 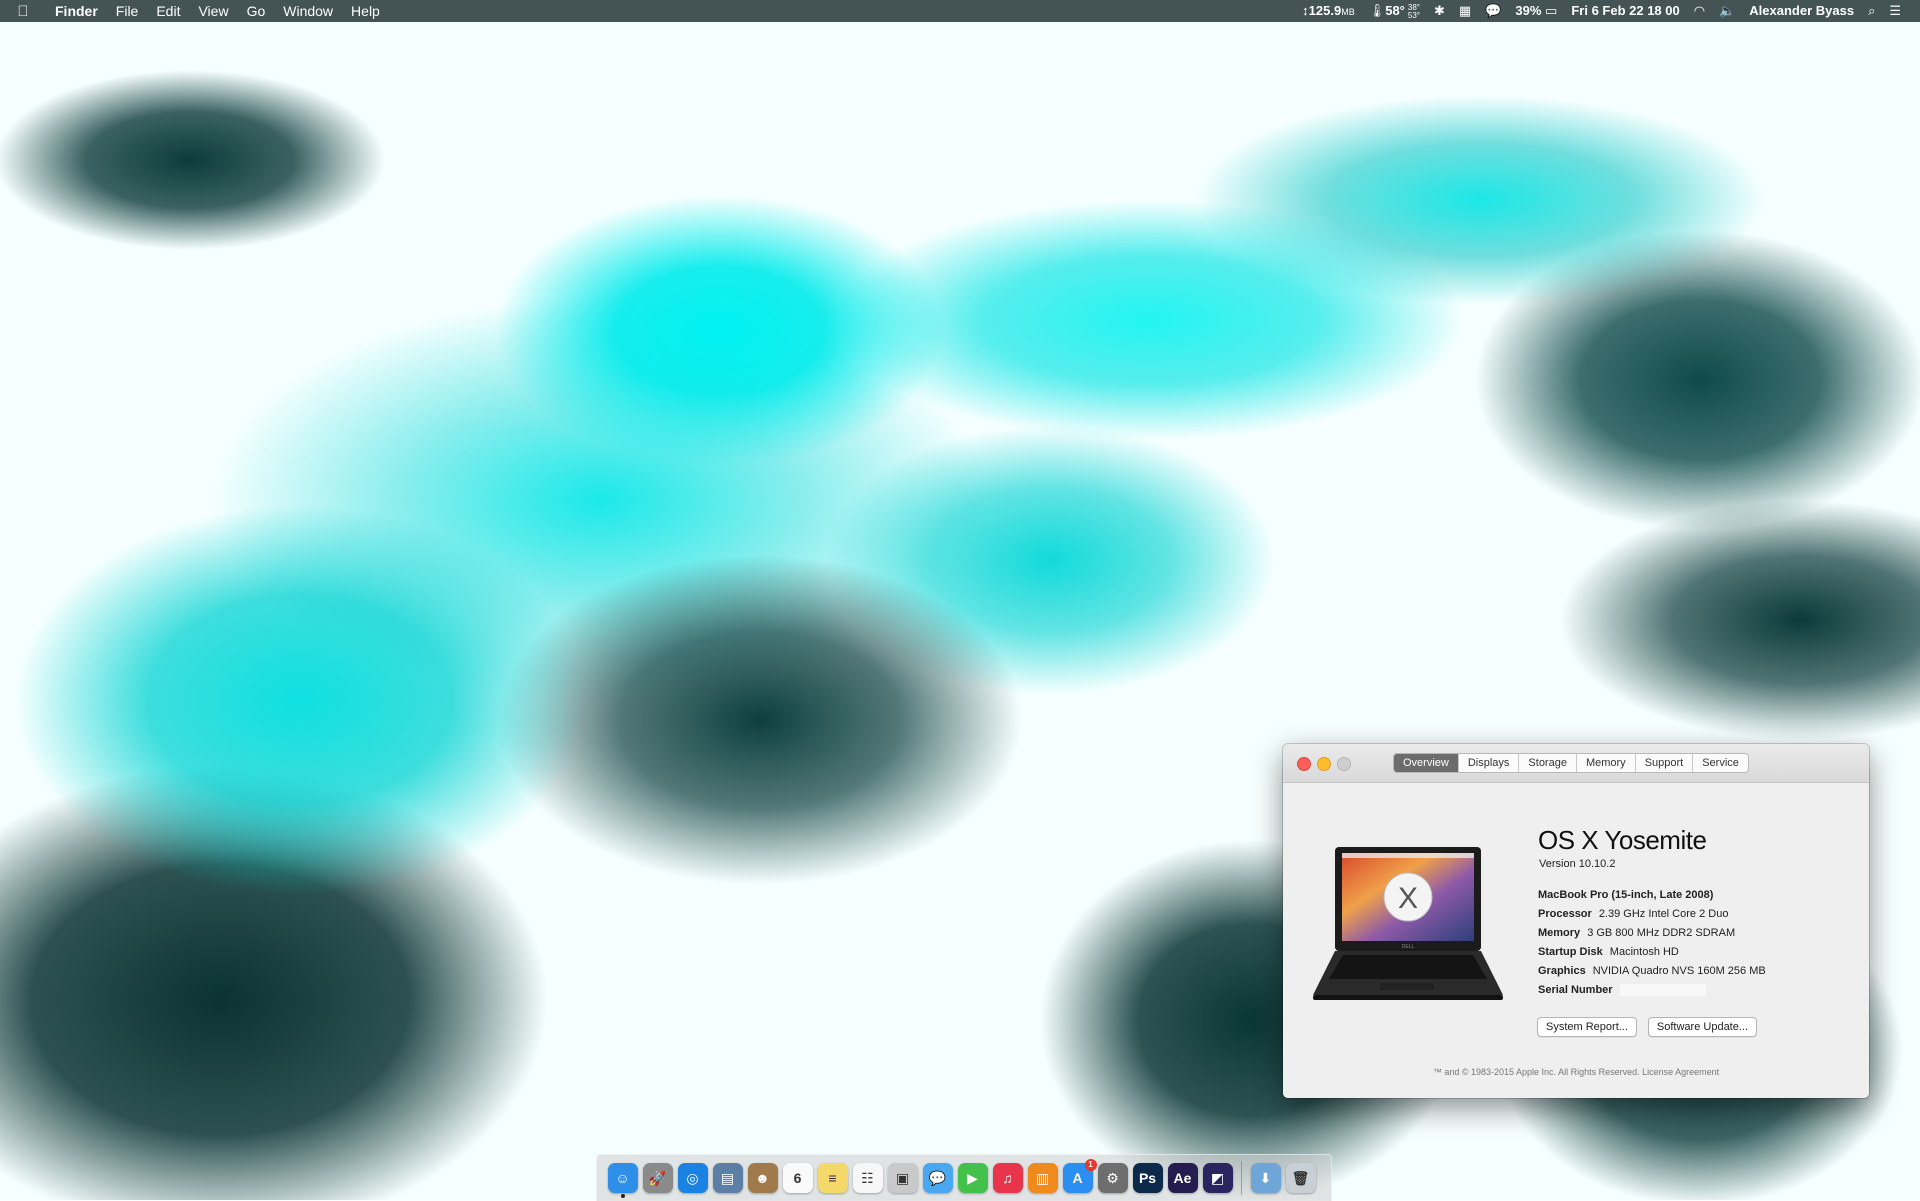 What do you see at coordinates (168, 11) in the screenshot?
I see `menu-edit: Edit` at bounding box center [168, 11].